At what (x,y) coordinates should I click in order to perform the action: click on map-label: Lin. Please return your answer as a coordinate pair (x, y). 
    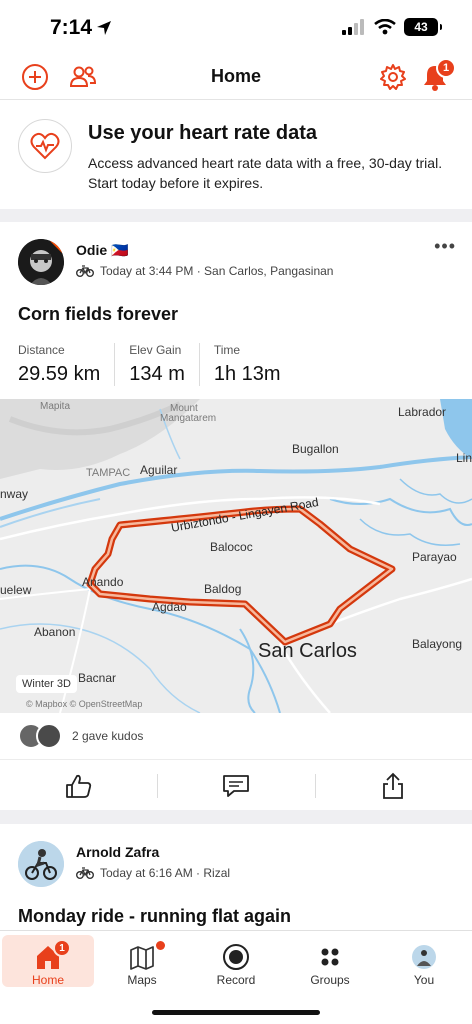
    Looking at the image, I should click on (464, 458).